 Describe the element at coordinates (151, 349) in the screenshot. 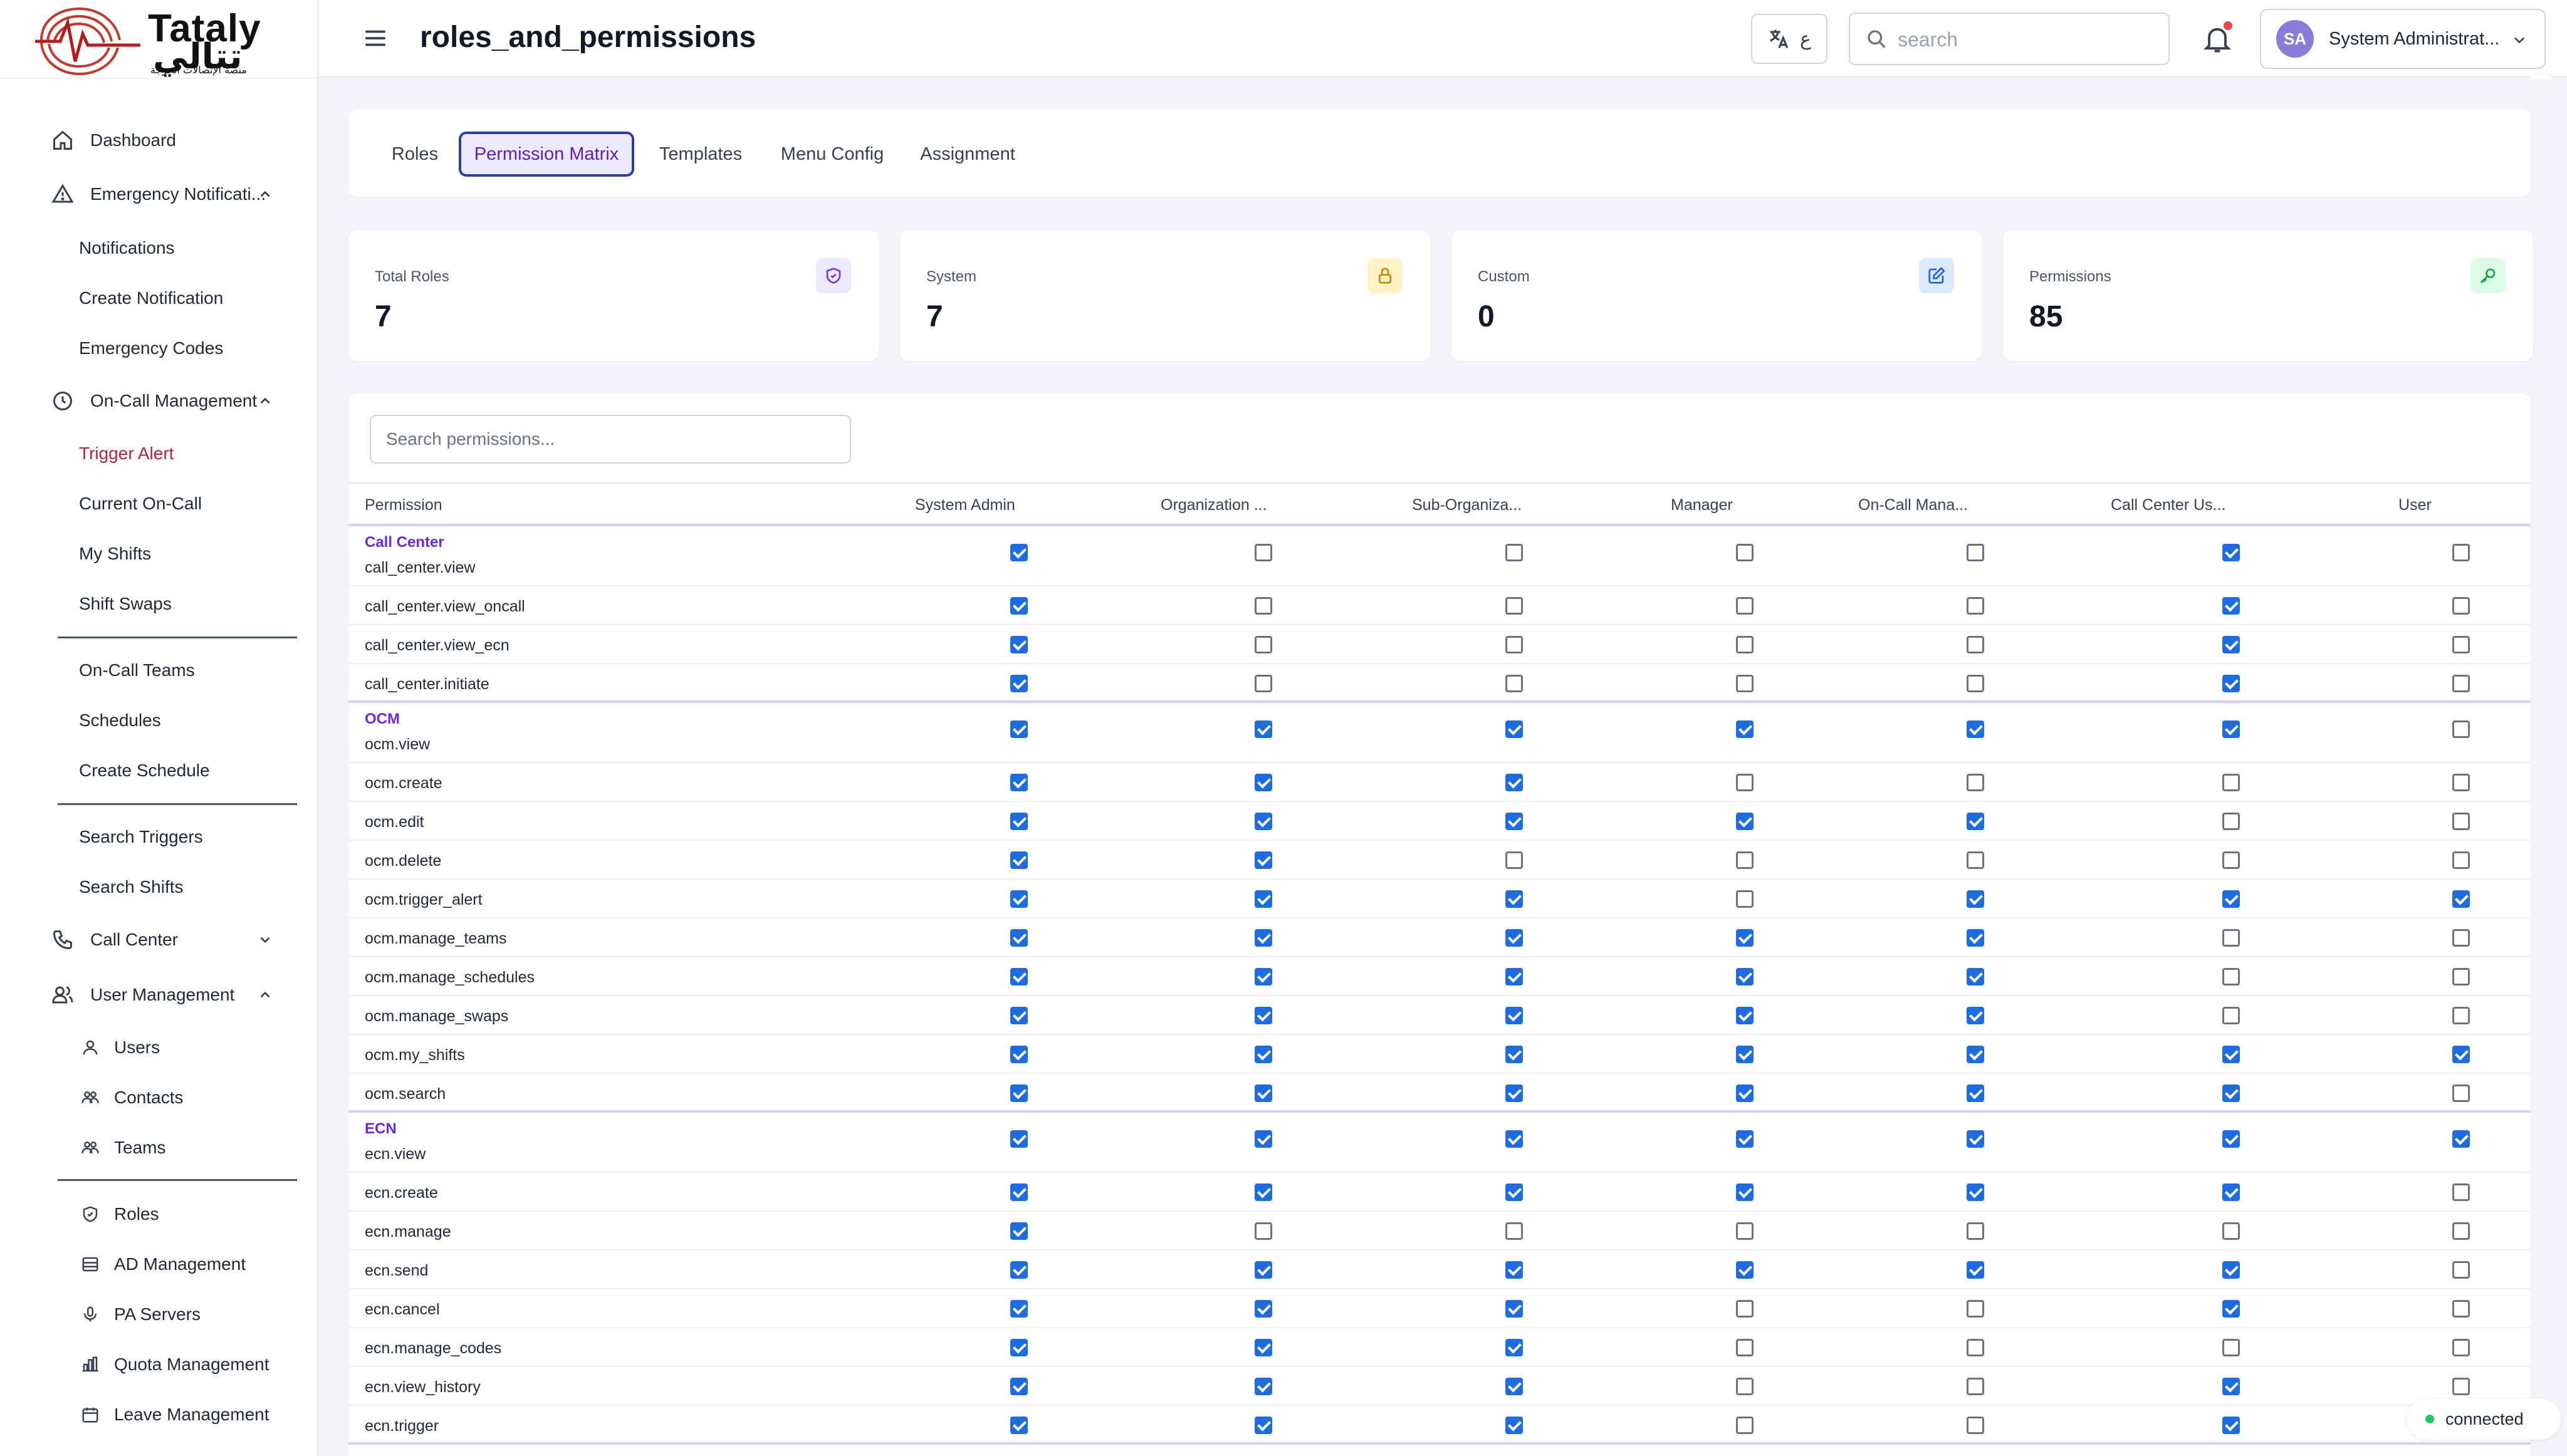

I see `sidebar-item-emergency-codes: Emergency Codes` at that location.